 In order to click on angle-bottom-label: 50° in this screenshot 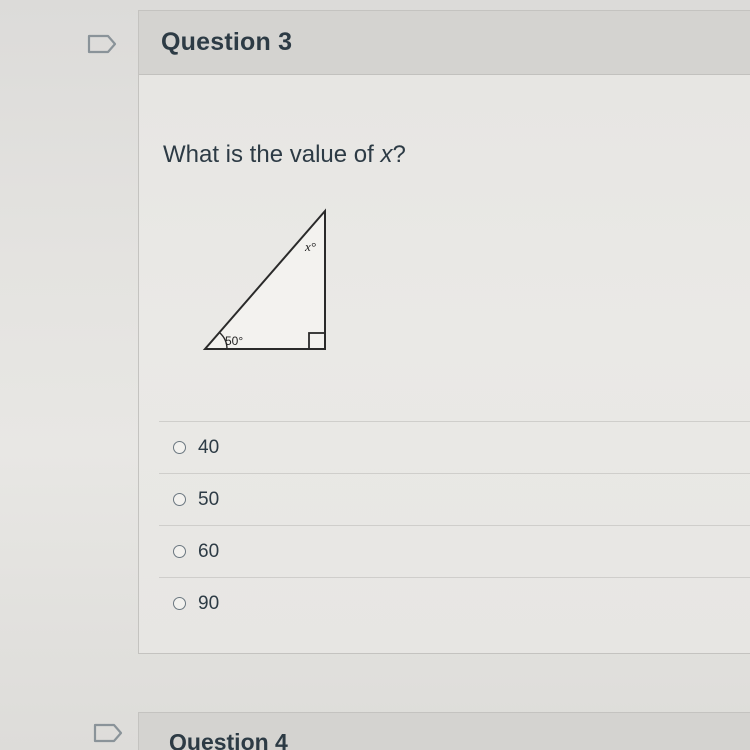, I will do `click(234, 341)`.